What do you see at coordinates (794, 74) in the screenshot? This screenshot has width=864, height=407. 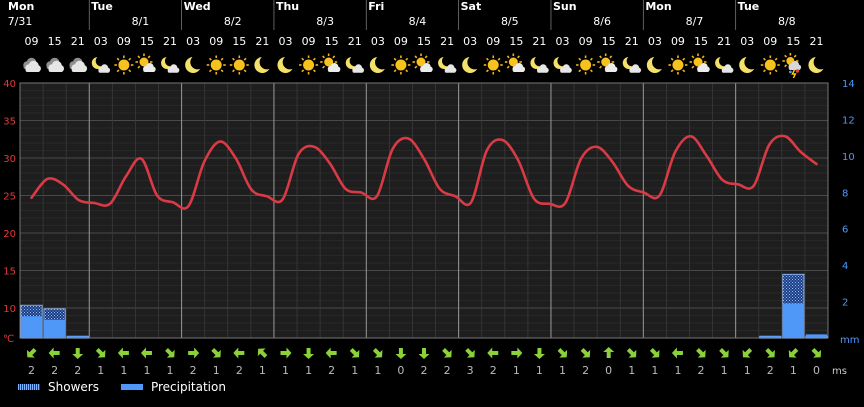 I see `lightning` at bounding box center [794, 74].